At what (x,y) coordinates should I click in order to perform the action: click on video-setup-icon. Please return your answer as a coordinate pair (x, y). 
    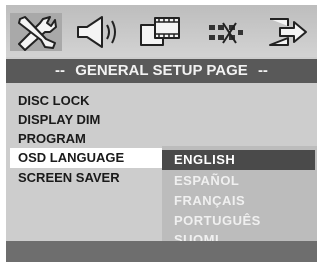
    Looking at the image, I should click on (161, 32).